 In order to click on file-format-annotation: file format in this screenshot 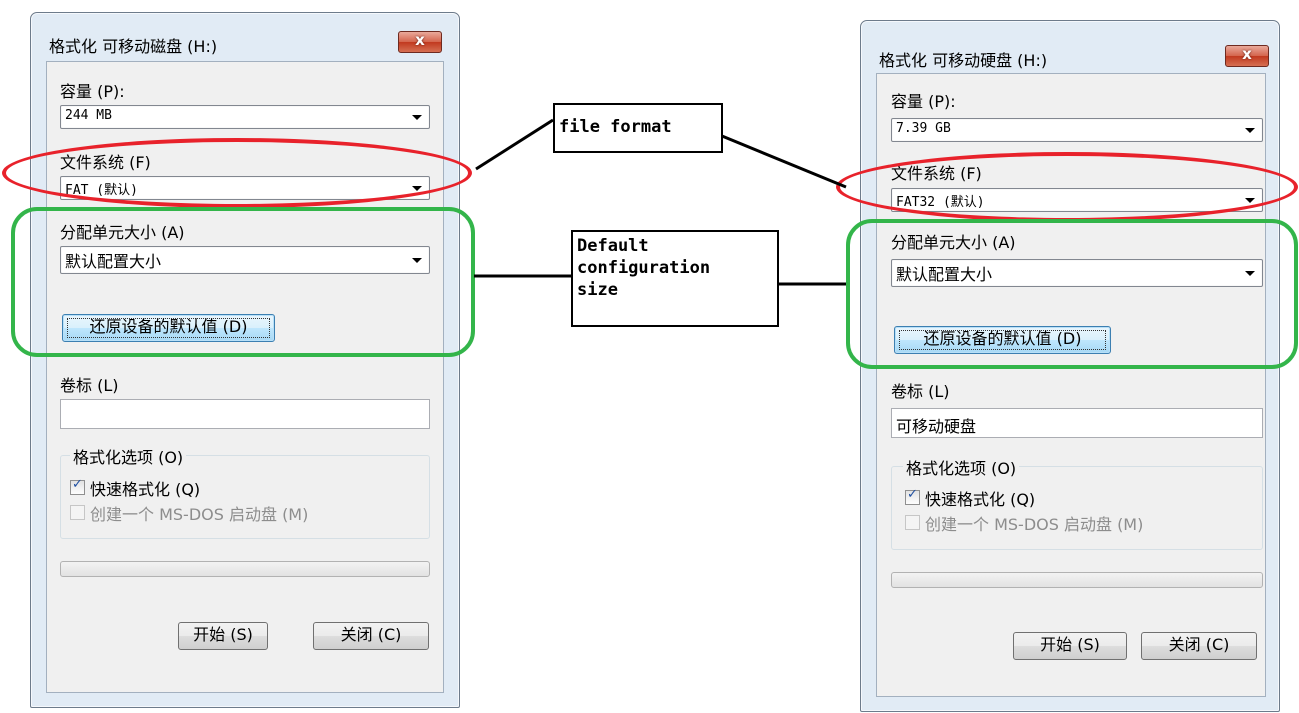, I will do `click(638, 128)`.